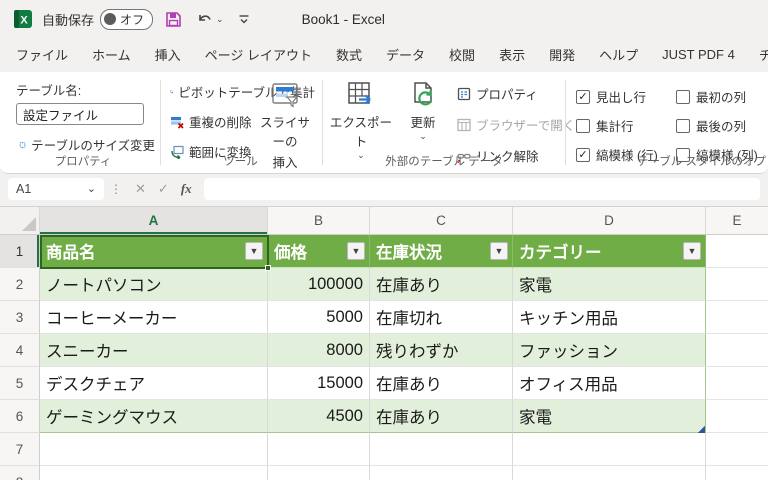 The image size is (768, 480). Describe the element at coordinates (626, 96) in the screenshot. I see `checkbox-header-row: 見出し行` at that location.